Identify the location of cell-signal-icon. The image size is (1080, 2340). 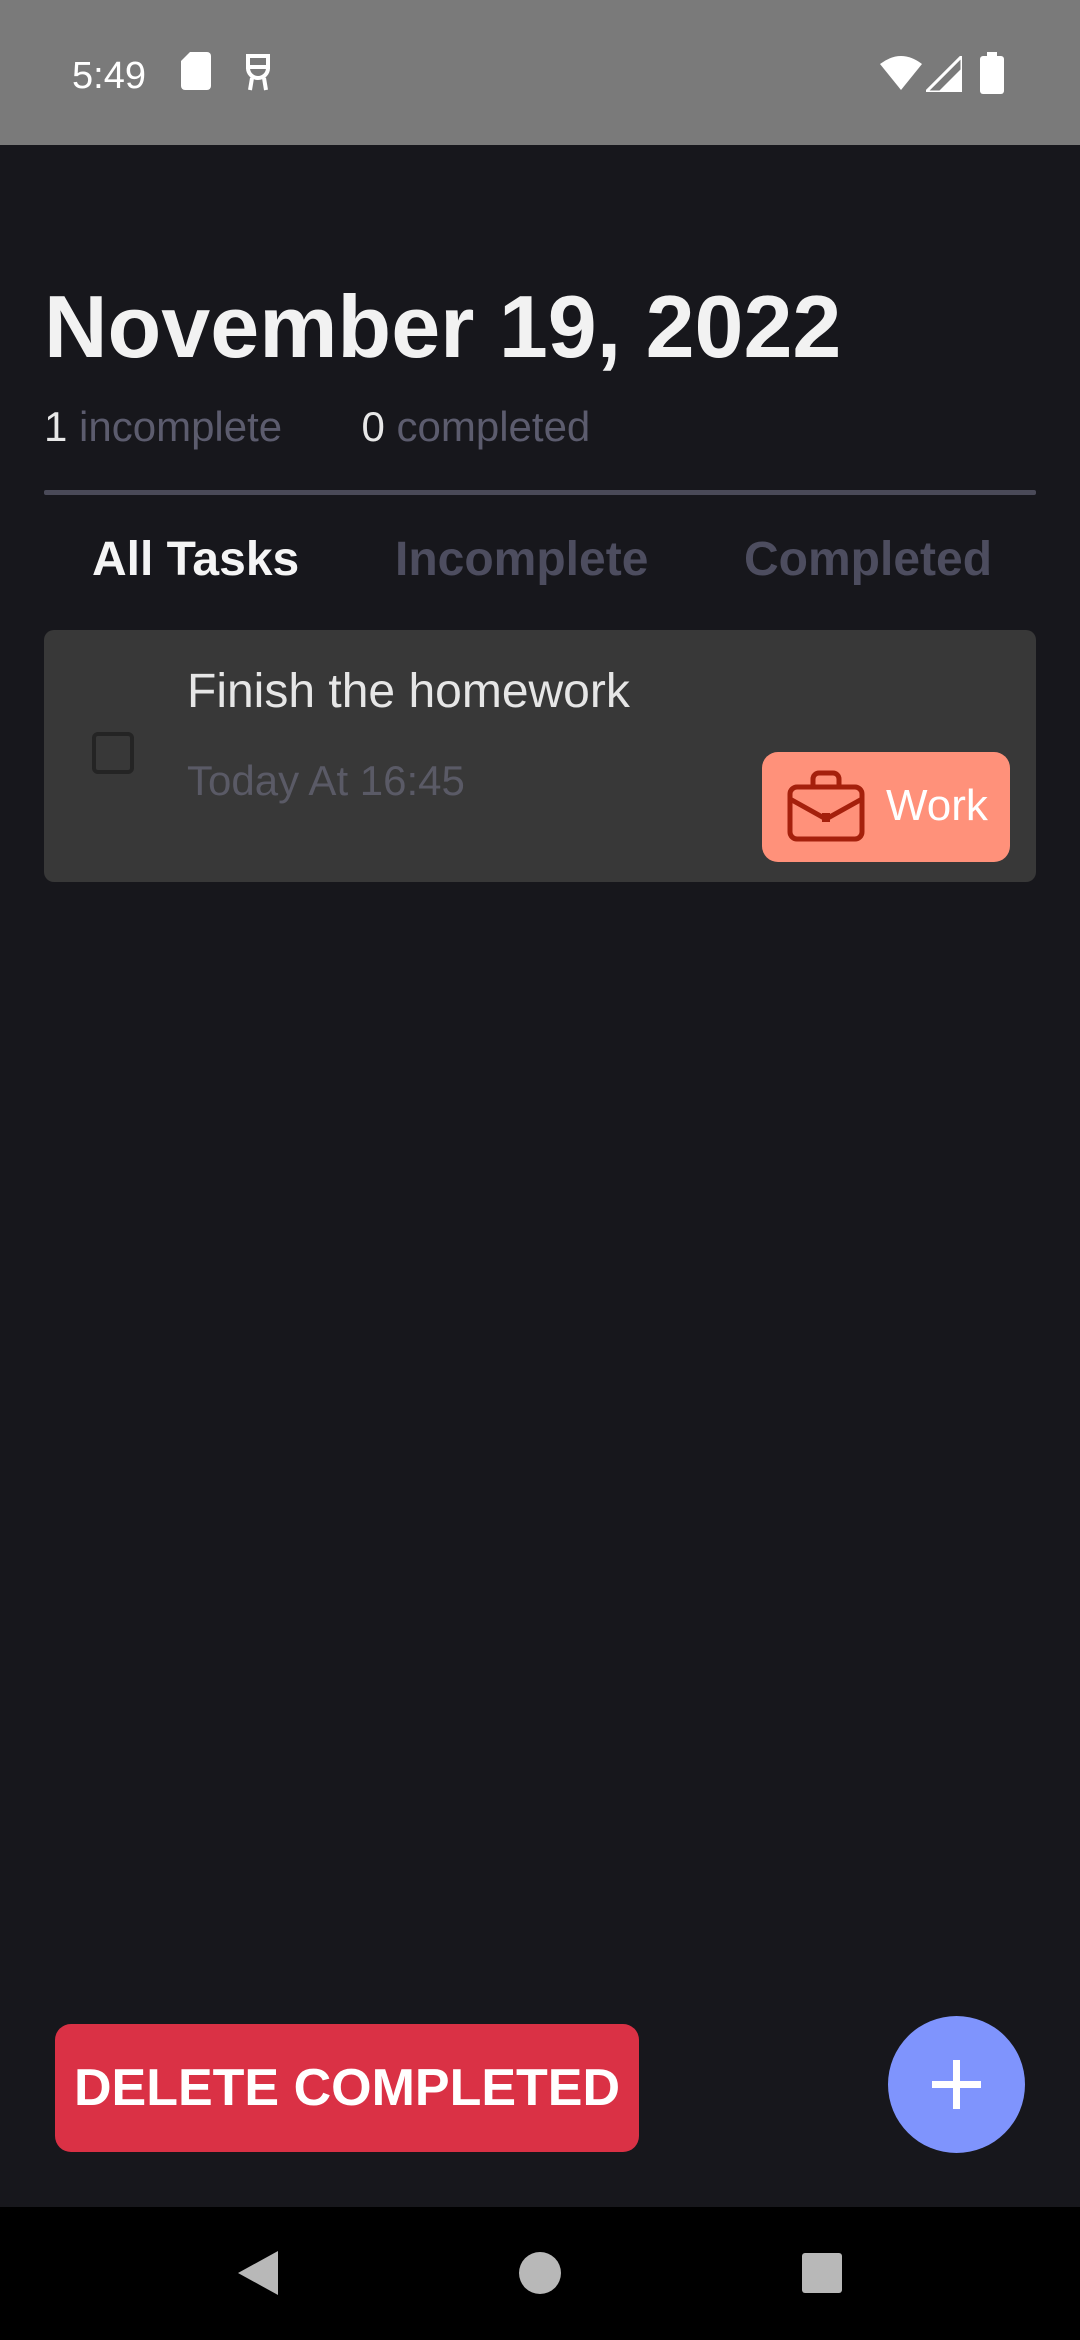
(944, 74).